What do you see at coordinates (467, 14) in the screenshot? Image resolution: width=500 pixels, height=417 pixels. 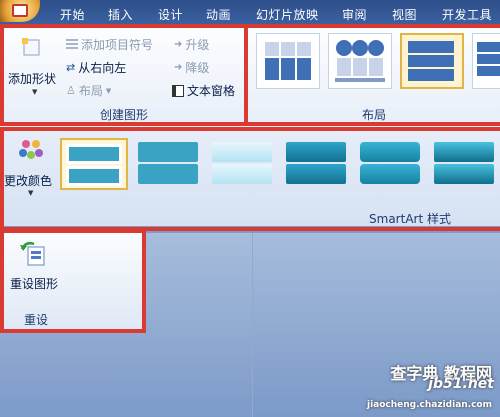 I see `tab-developer: 开发工具` at bounding box center [467, 14].